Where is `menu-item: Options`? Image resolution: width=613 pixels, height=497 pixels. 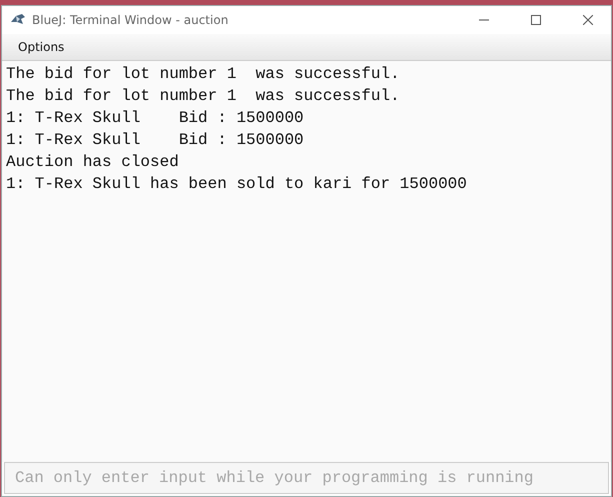 menu-item: Options is located at coordinates (38, 47).